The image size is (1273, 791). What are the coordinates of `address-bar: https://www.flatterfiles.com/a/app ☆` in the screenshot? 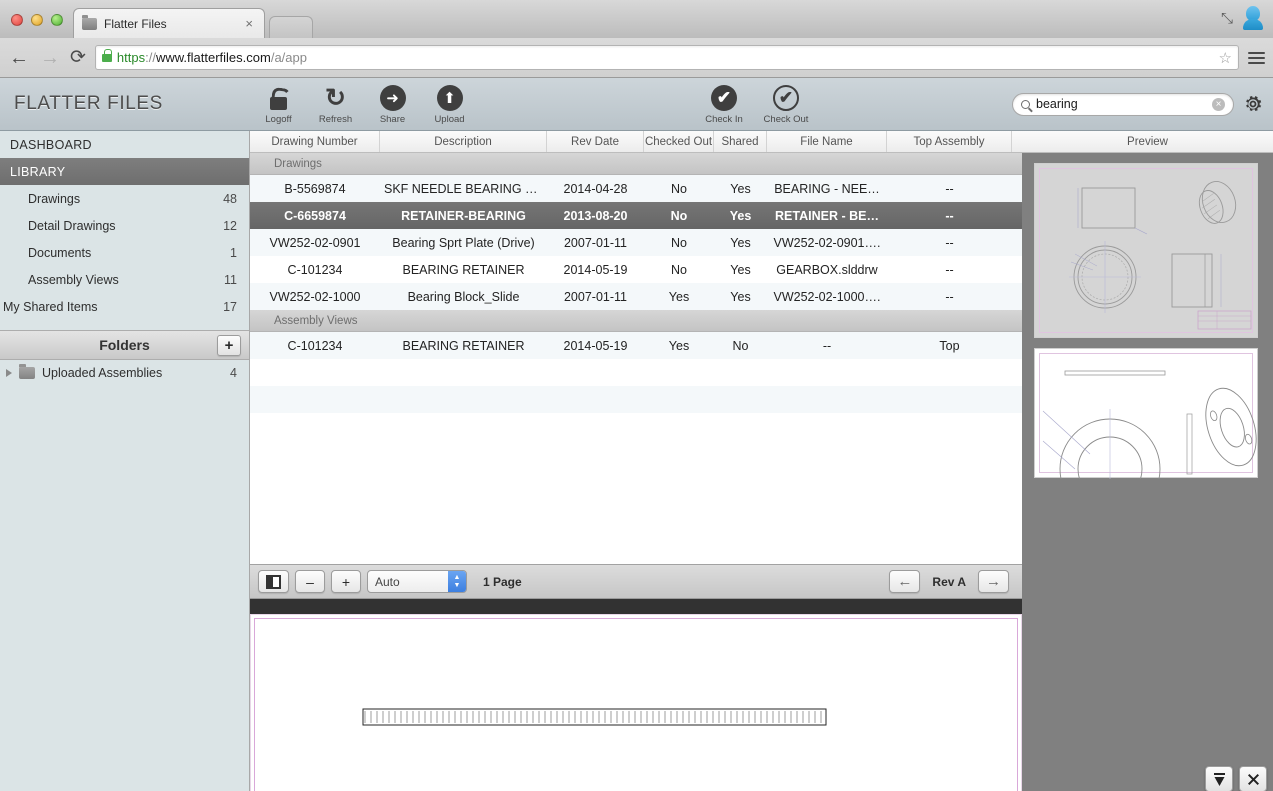 It's located at (666, 57).